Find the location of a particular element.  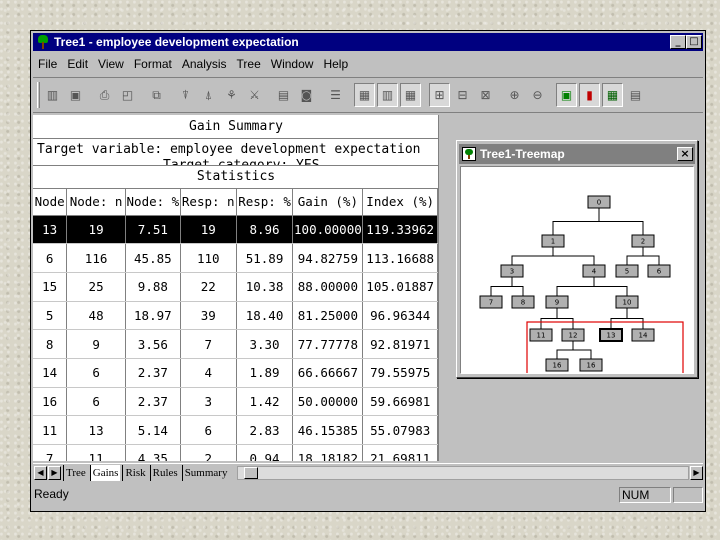

menu-format: Format is located at coordinates (153, 64).